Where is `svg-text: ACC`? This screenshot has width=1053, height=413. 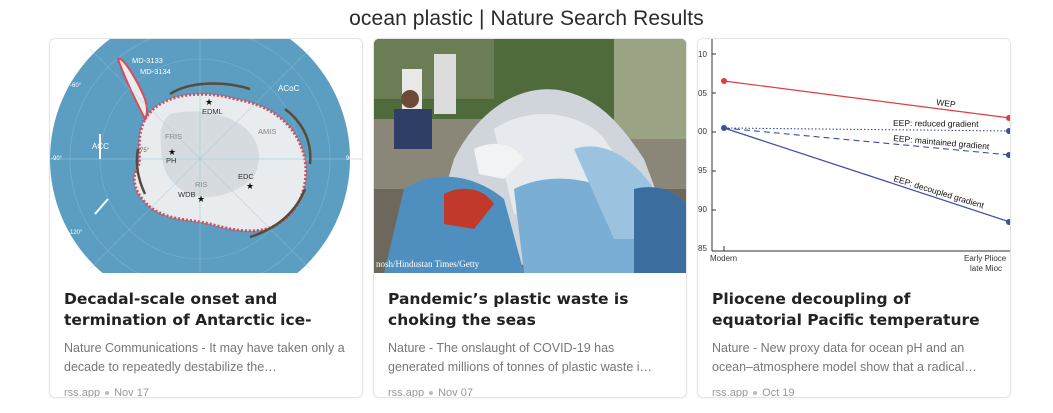 svg-text: ACC is located at coordinates (100, 146).